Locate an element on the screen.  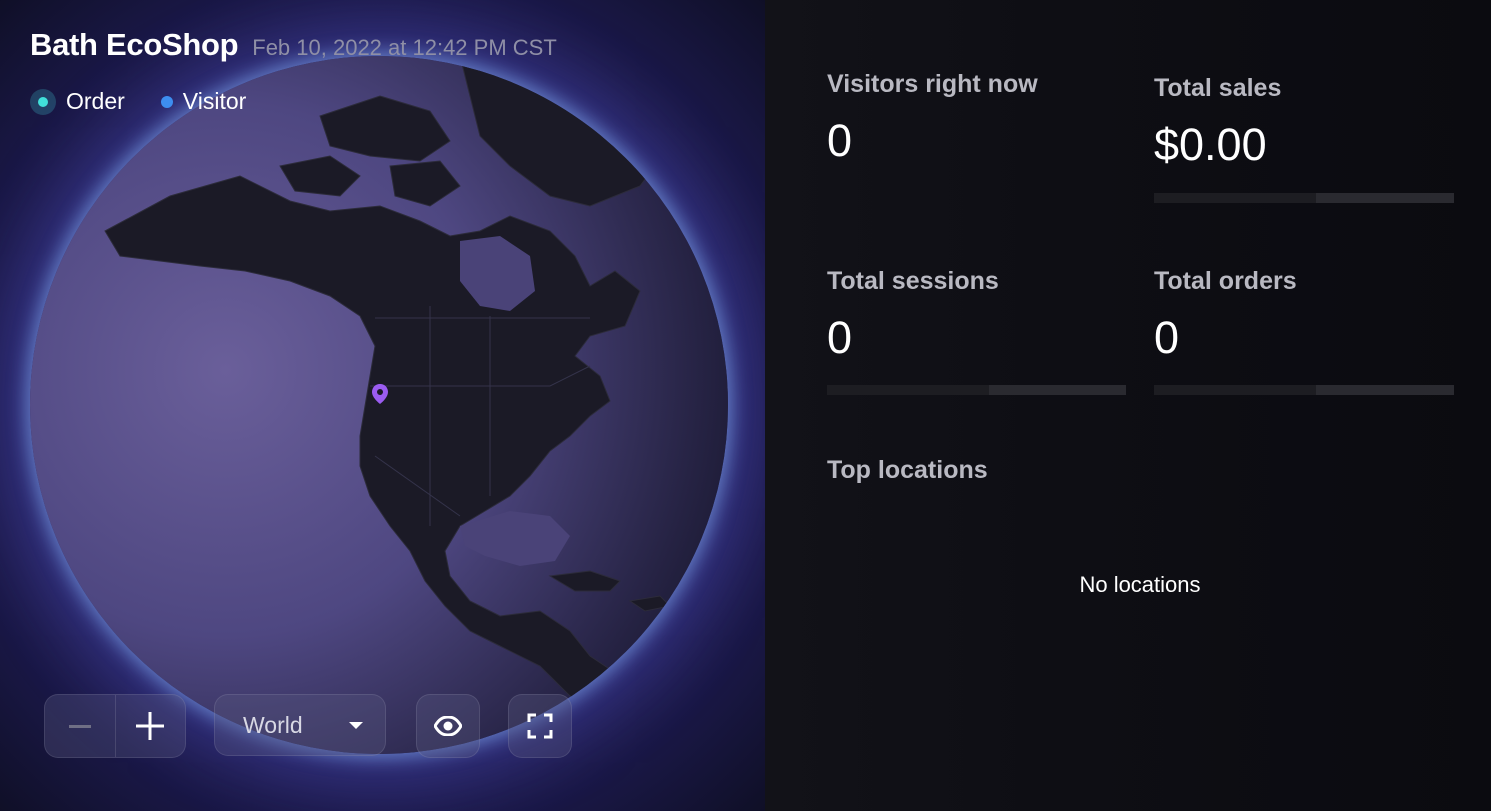
metric-visitors-value: 0 is located at coordinates (840, 140).